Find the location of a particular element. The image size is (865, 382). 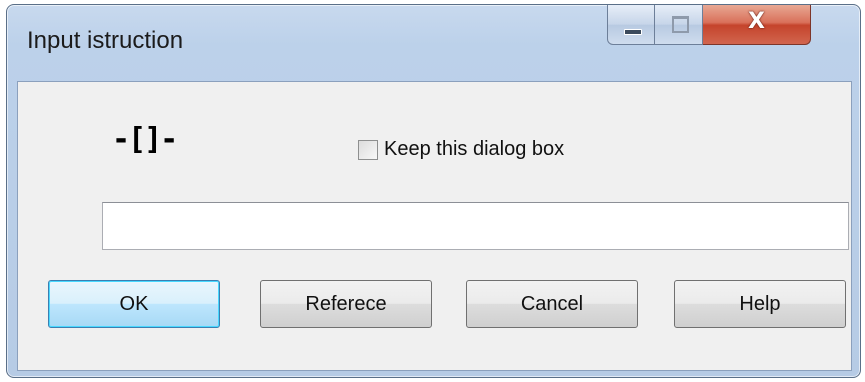

close-button: X is located at coordinates (757, 25).